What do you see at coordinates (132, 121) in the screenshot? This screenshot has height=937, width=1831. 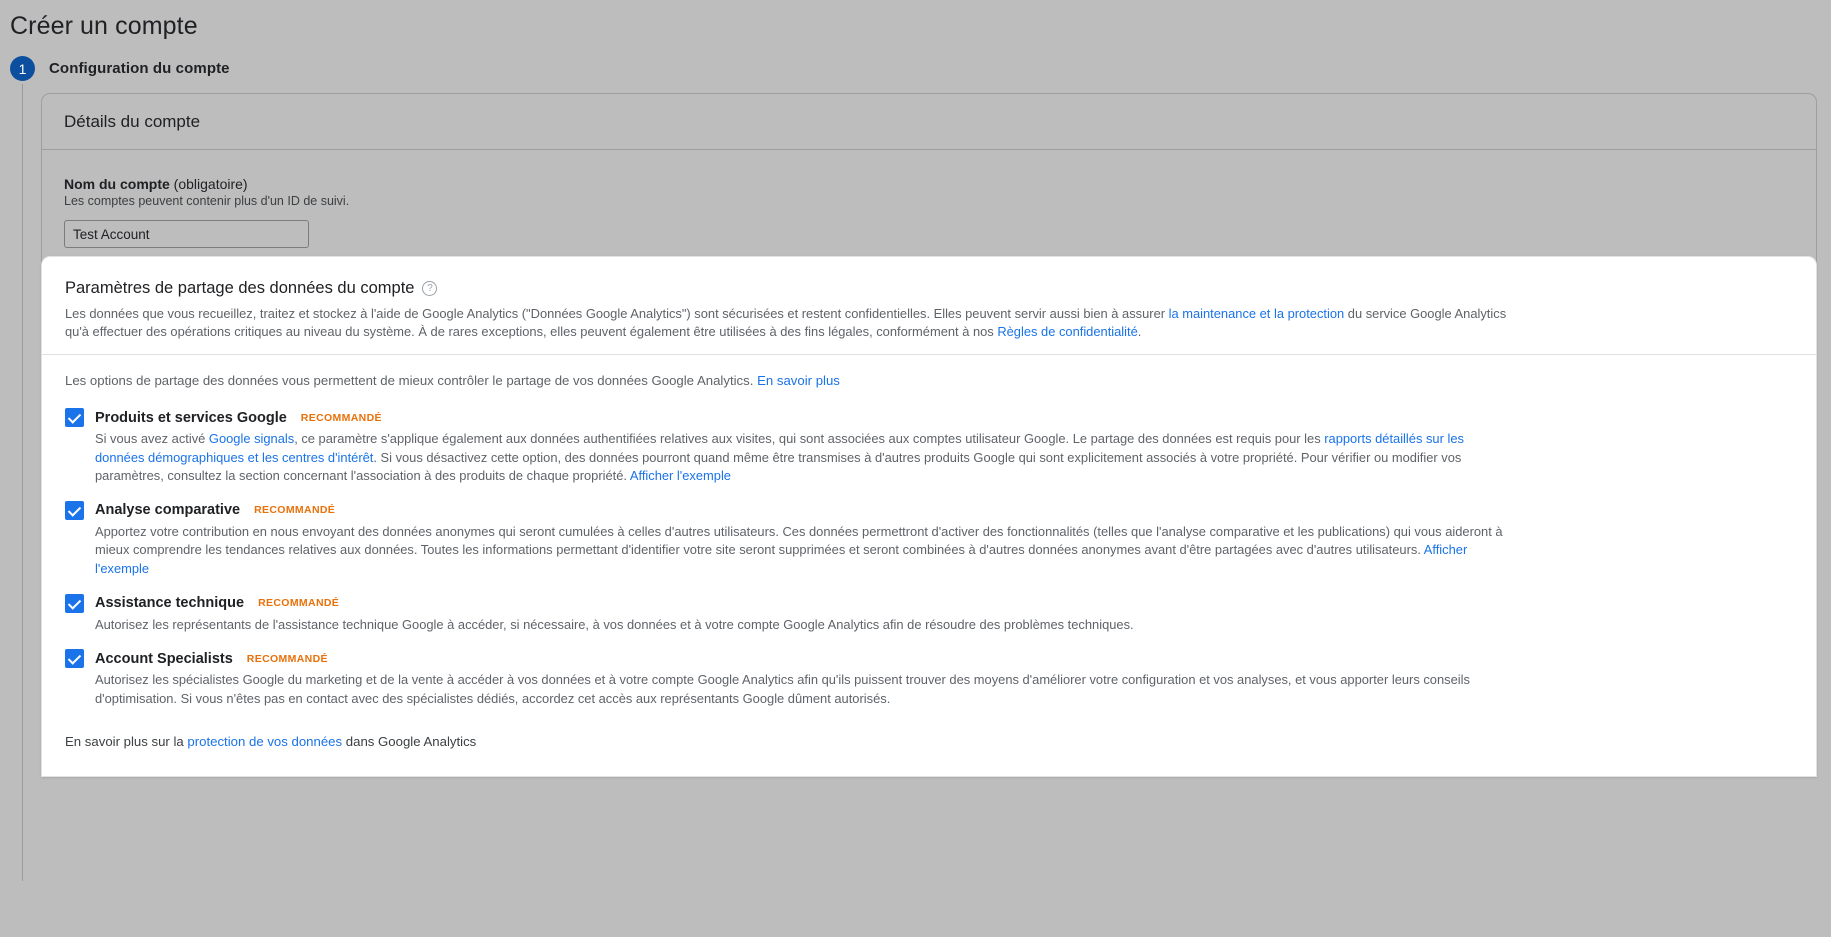 I see `account-details-title: Détails du compte` at bounding box center [132, 121].